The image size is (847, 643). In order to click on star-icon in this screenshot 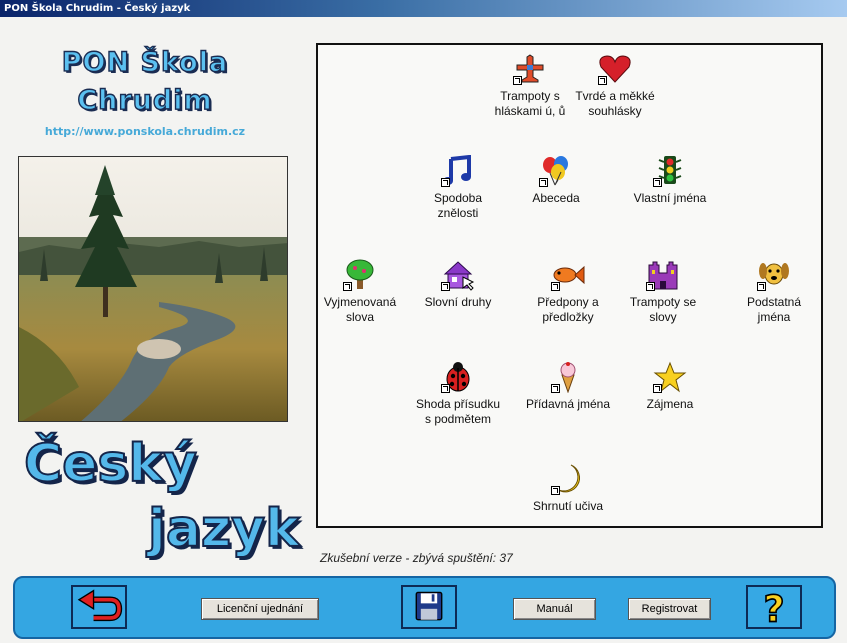, I will do `click(670, 377)`.